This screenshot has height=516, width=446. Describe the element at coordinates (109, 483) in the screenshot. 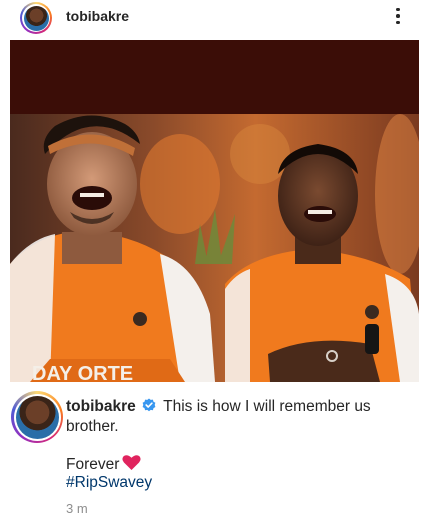

I see `hashtag-link: #RipSwavey` at that location.